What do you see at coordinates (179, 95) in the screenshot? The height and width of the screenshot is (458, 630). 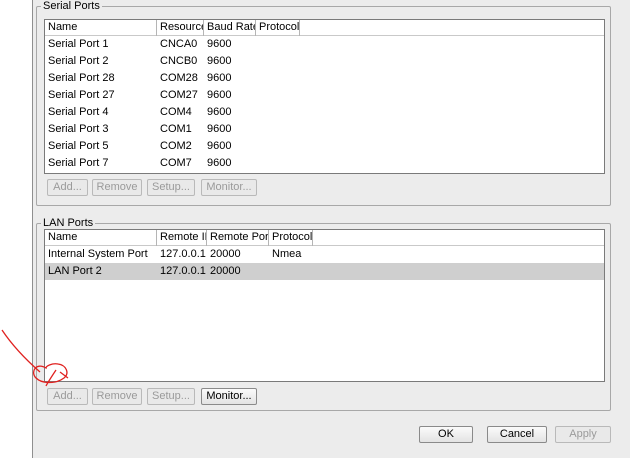 I see `cell-resource: COM27` at bounding box center [179, 95].